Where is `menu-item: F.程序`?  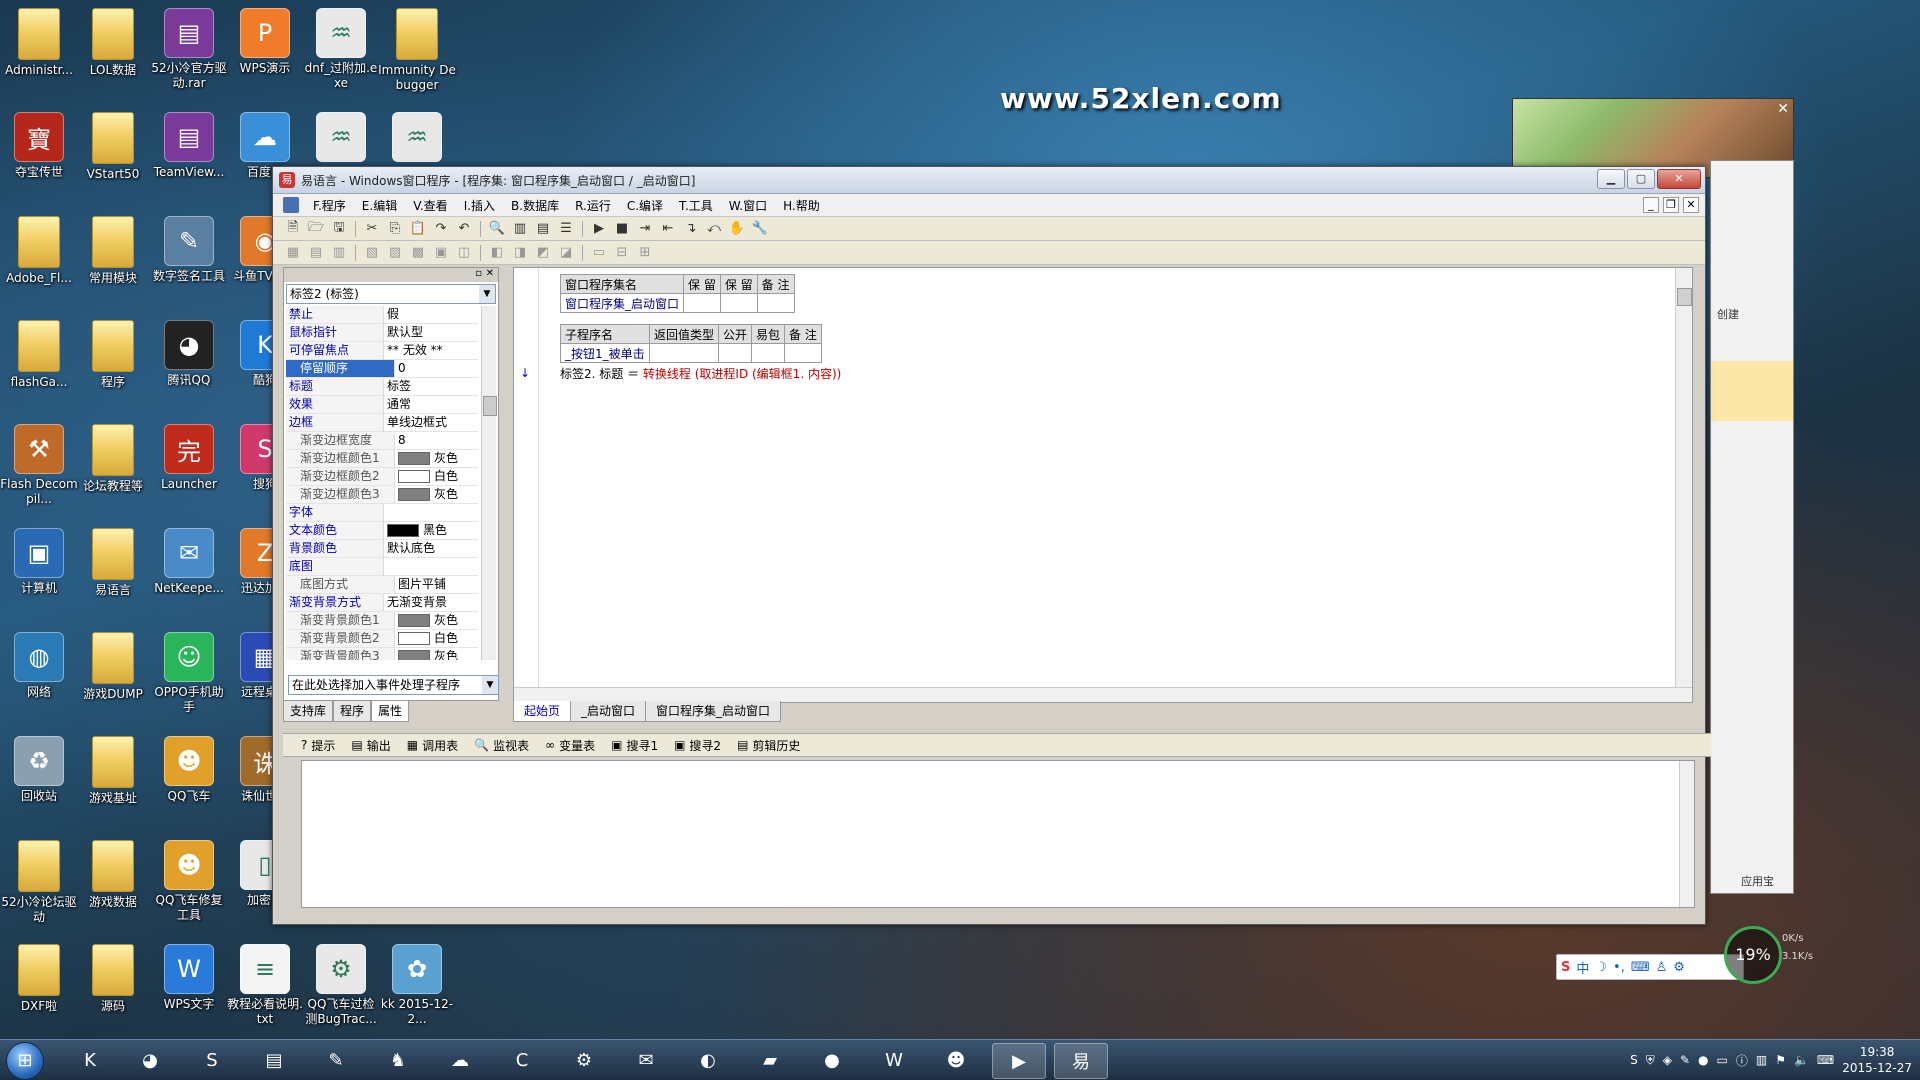
menu-item: F.程序 is located at coordinates (329, 205).